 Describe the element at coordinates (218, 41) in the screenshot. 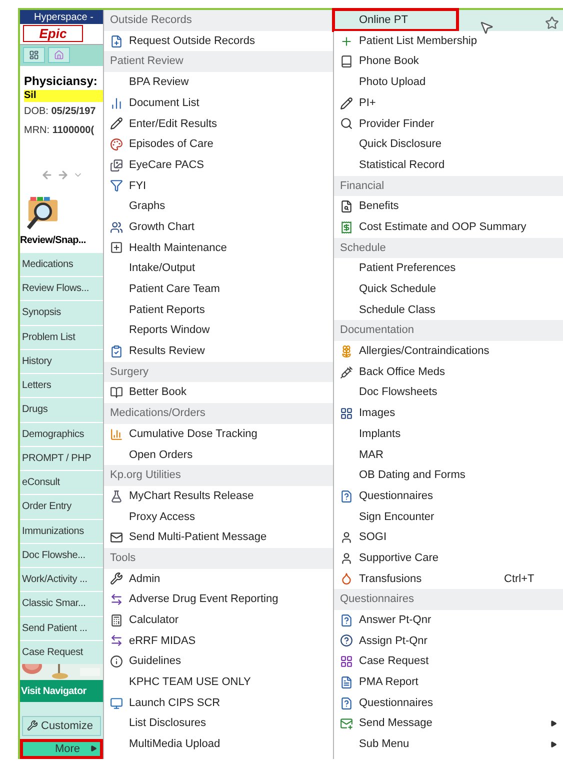

I see `menu-item: Request Outside Records` at that location.